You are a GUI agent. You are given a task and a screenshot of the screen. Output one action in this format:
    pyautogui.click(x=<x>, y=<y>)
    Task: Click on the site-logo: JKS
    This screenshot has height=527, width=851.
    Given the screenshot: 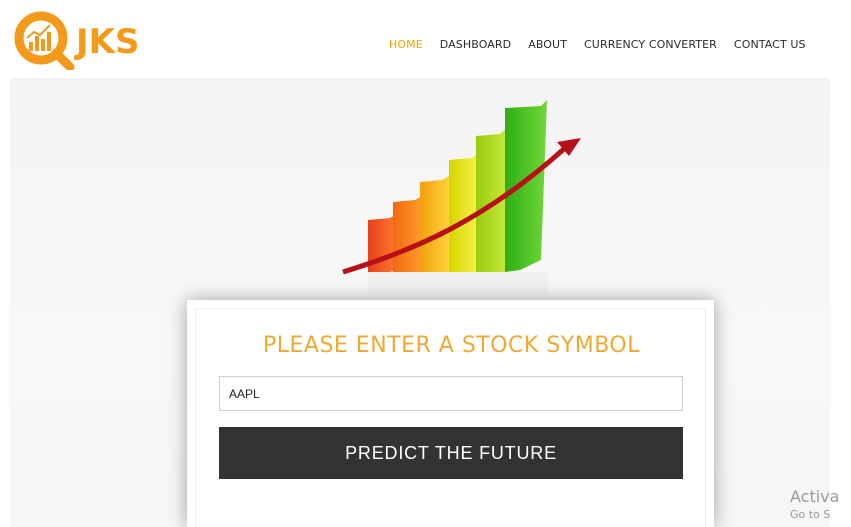 What is the action you would take?
    pyautogui.click(x=82, y=39)
    